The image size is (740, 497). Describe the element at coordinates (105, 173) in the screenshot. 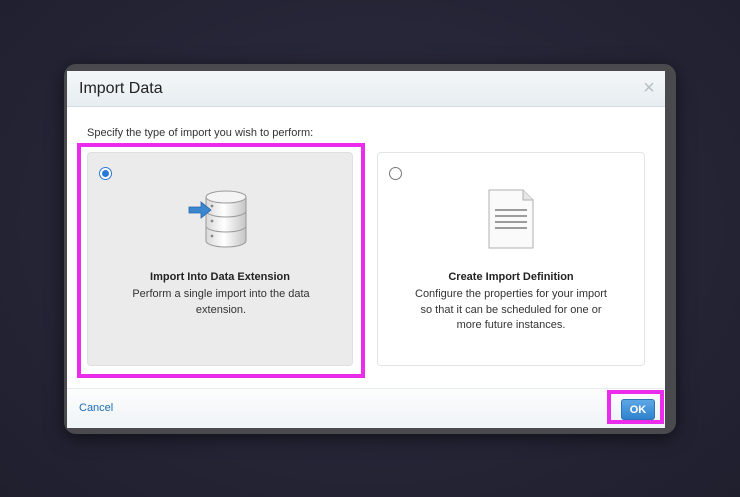

I see `option-radio-import-into-data-extension` at that location.